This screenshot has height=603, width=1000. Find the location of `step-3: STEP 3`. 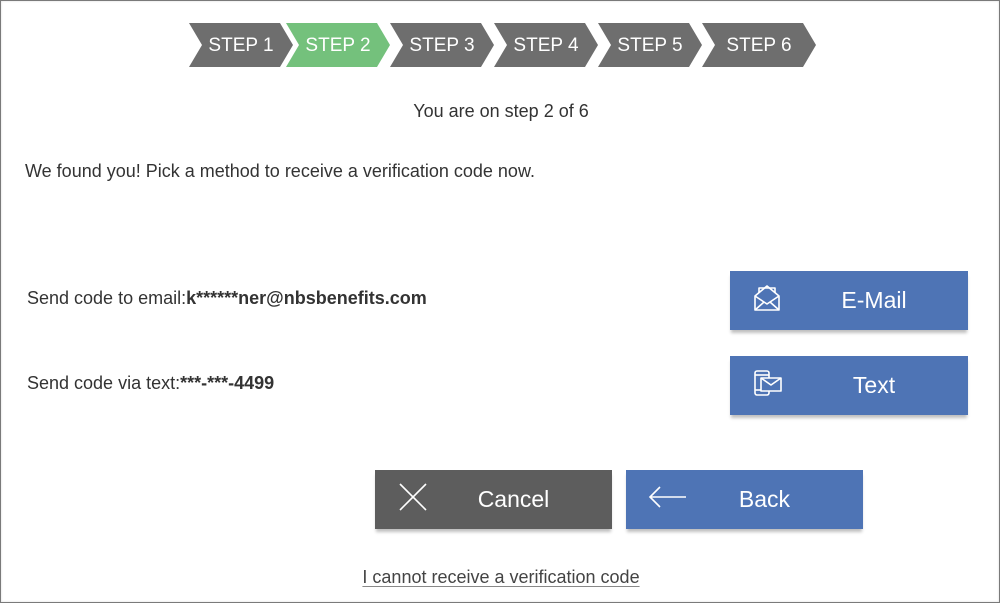

step-3: STEP 3 is located at coordinates (442, 45).